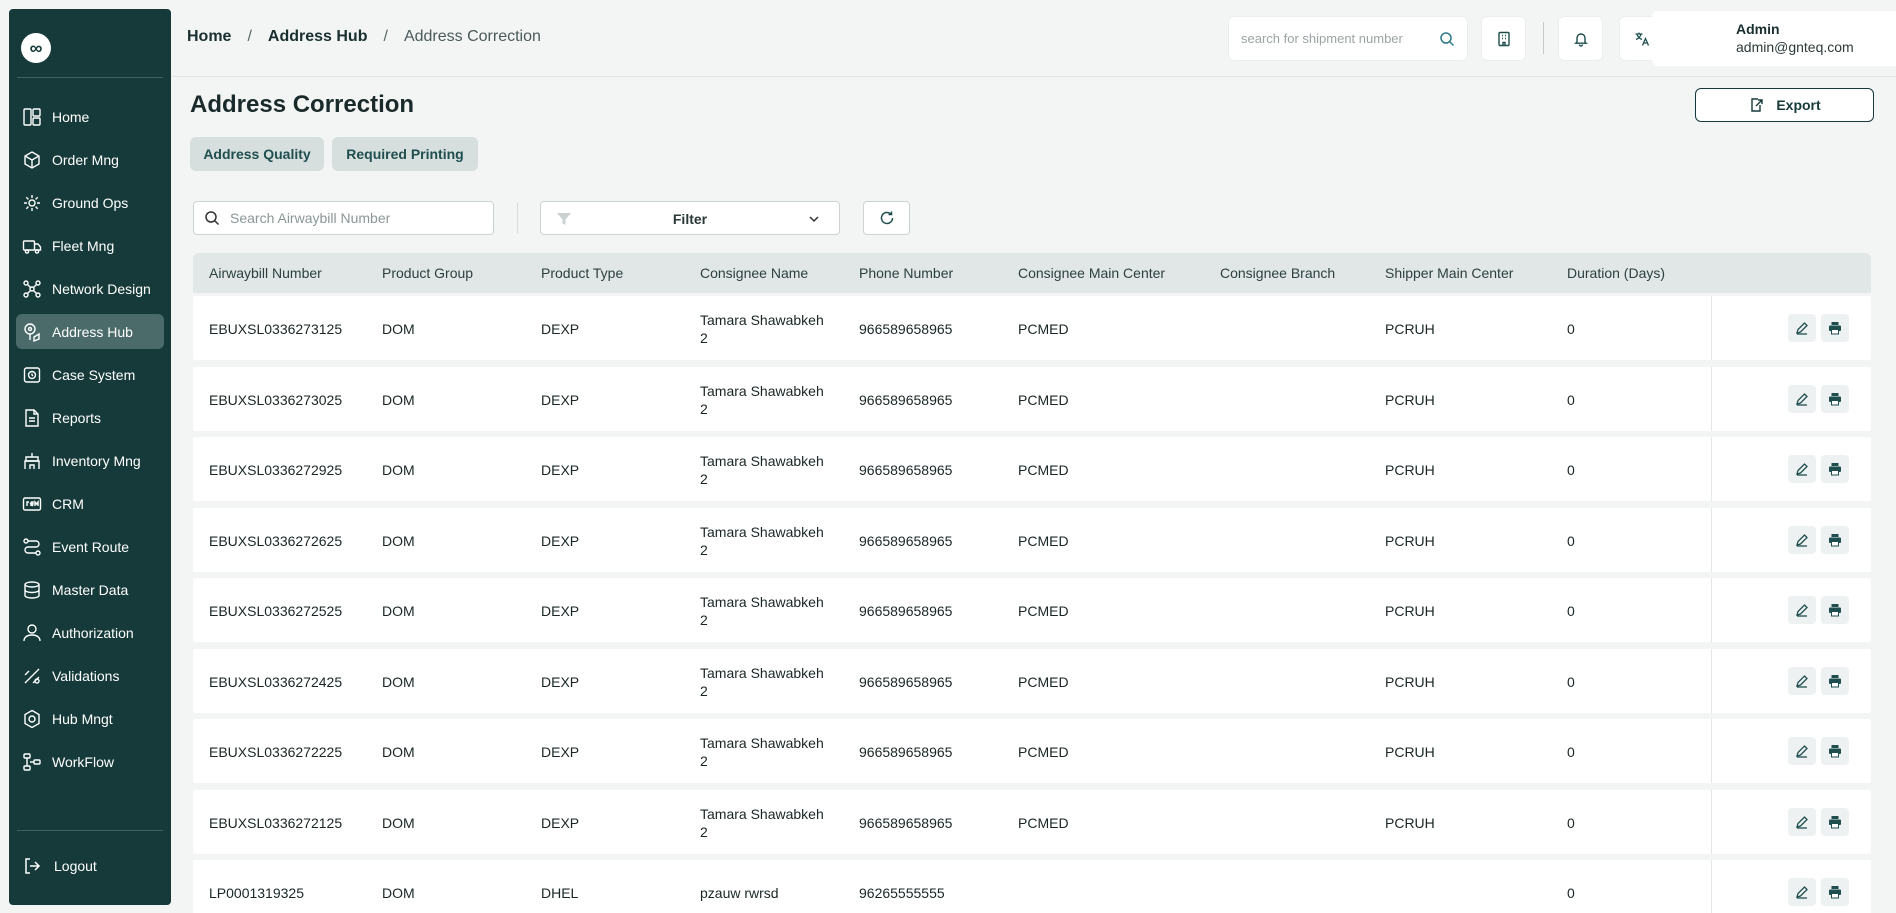 The image size is (1896, 913). Describe the element at coordinates (90, 460) in the screenshot. I see `sidebar-item-inventory-mng: Inventory Mng` at that location.